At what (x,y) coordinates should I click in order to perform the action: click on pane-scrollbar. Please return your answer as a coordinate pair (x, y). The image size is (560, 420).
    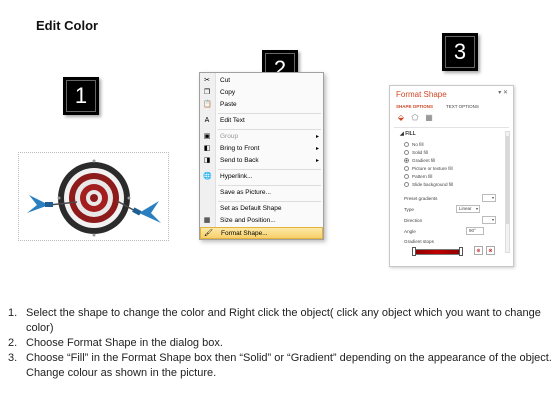
    Looking at the image, I should click on (507, 192).